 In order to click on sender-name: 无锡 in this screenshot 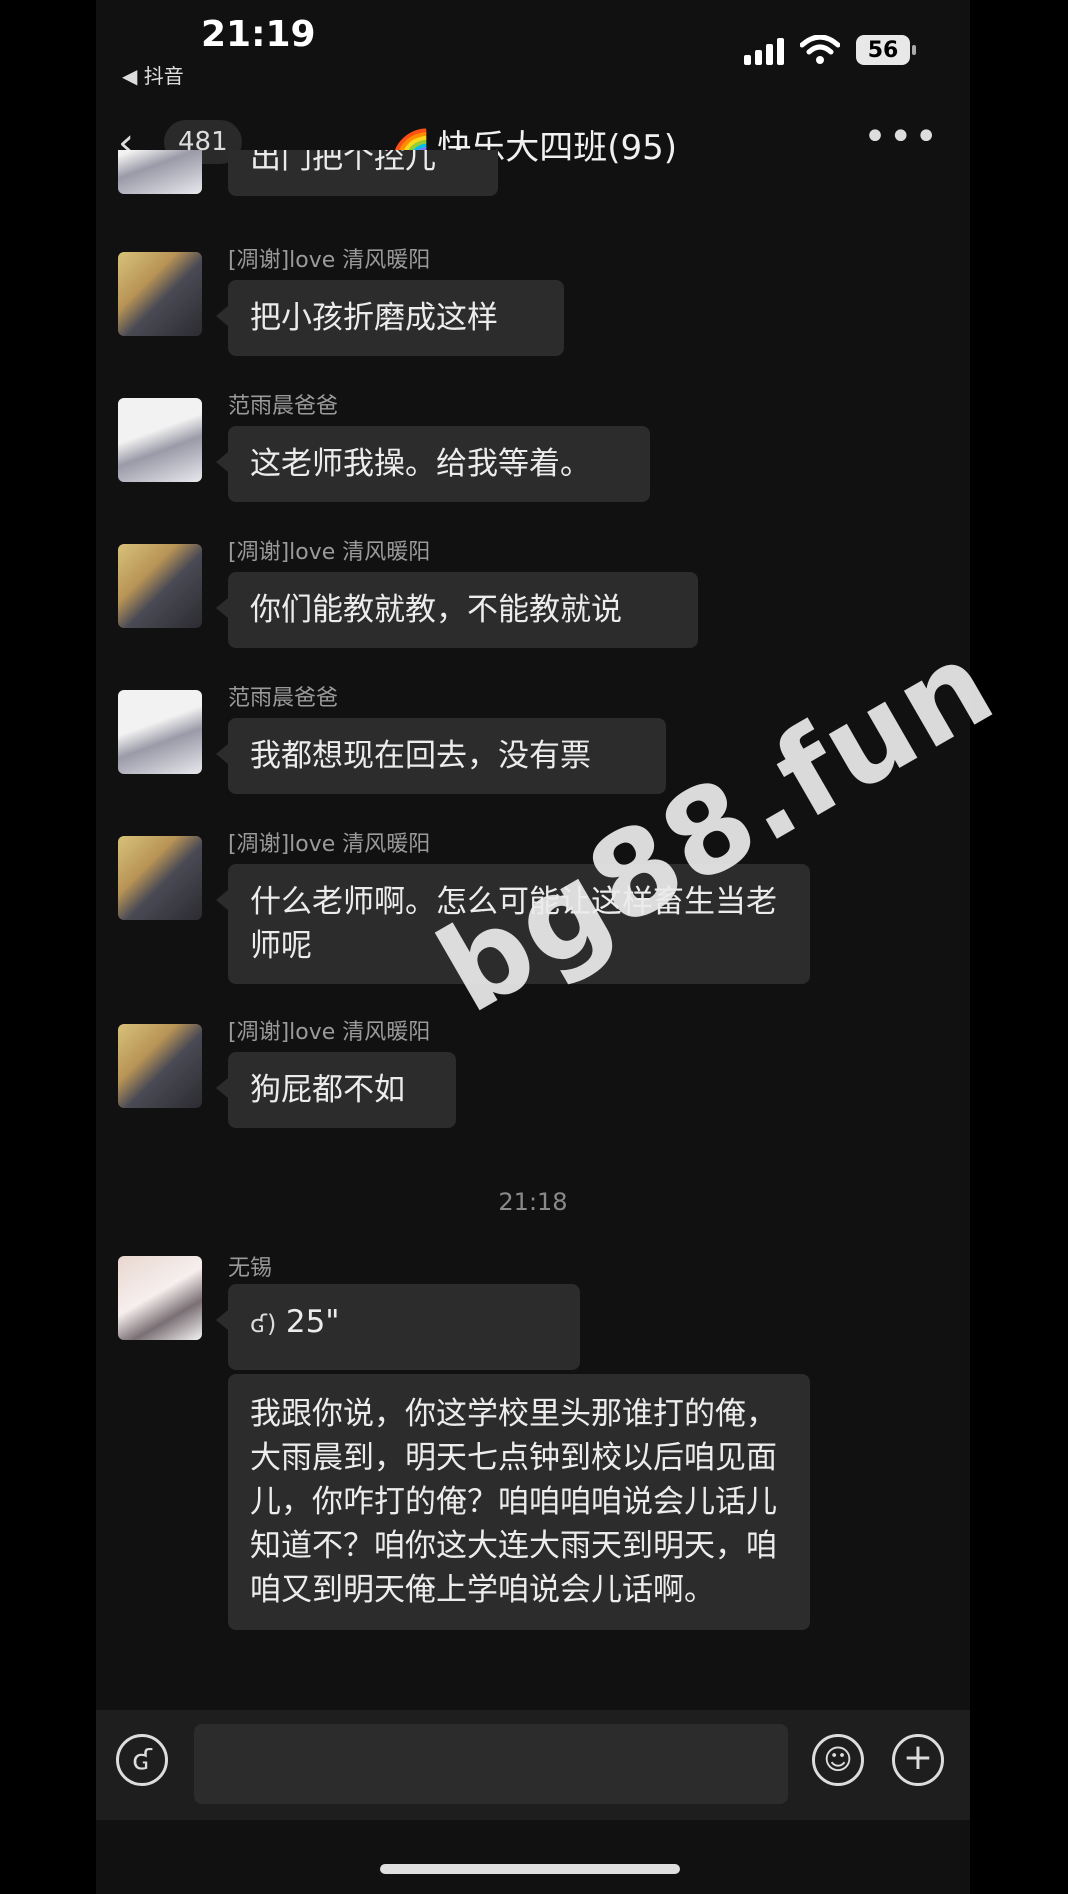, I will do `click(250, 1268)`.